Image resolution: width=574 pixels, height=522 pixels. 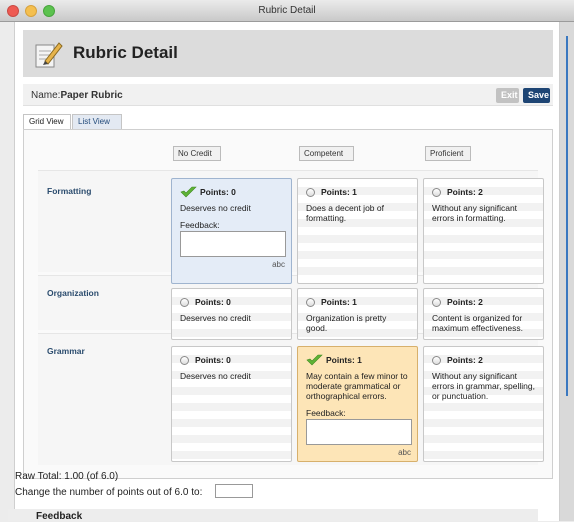 I want to click on change-points-input, so click(x=234, y=491).